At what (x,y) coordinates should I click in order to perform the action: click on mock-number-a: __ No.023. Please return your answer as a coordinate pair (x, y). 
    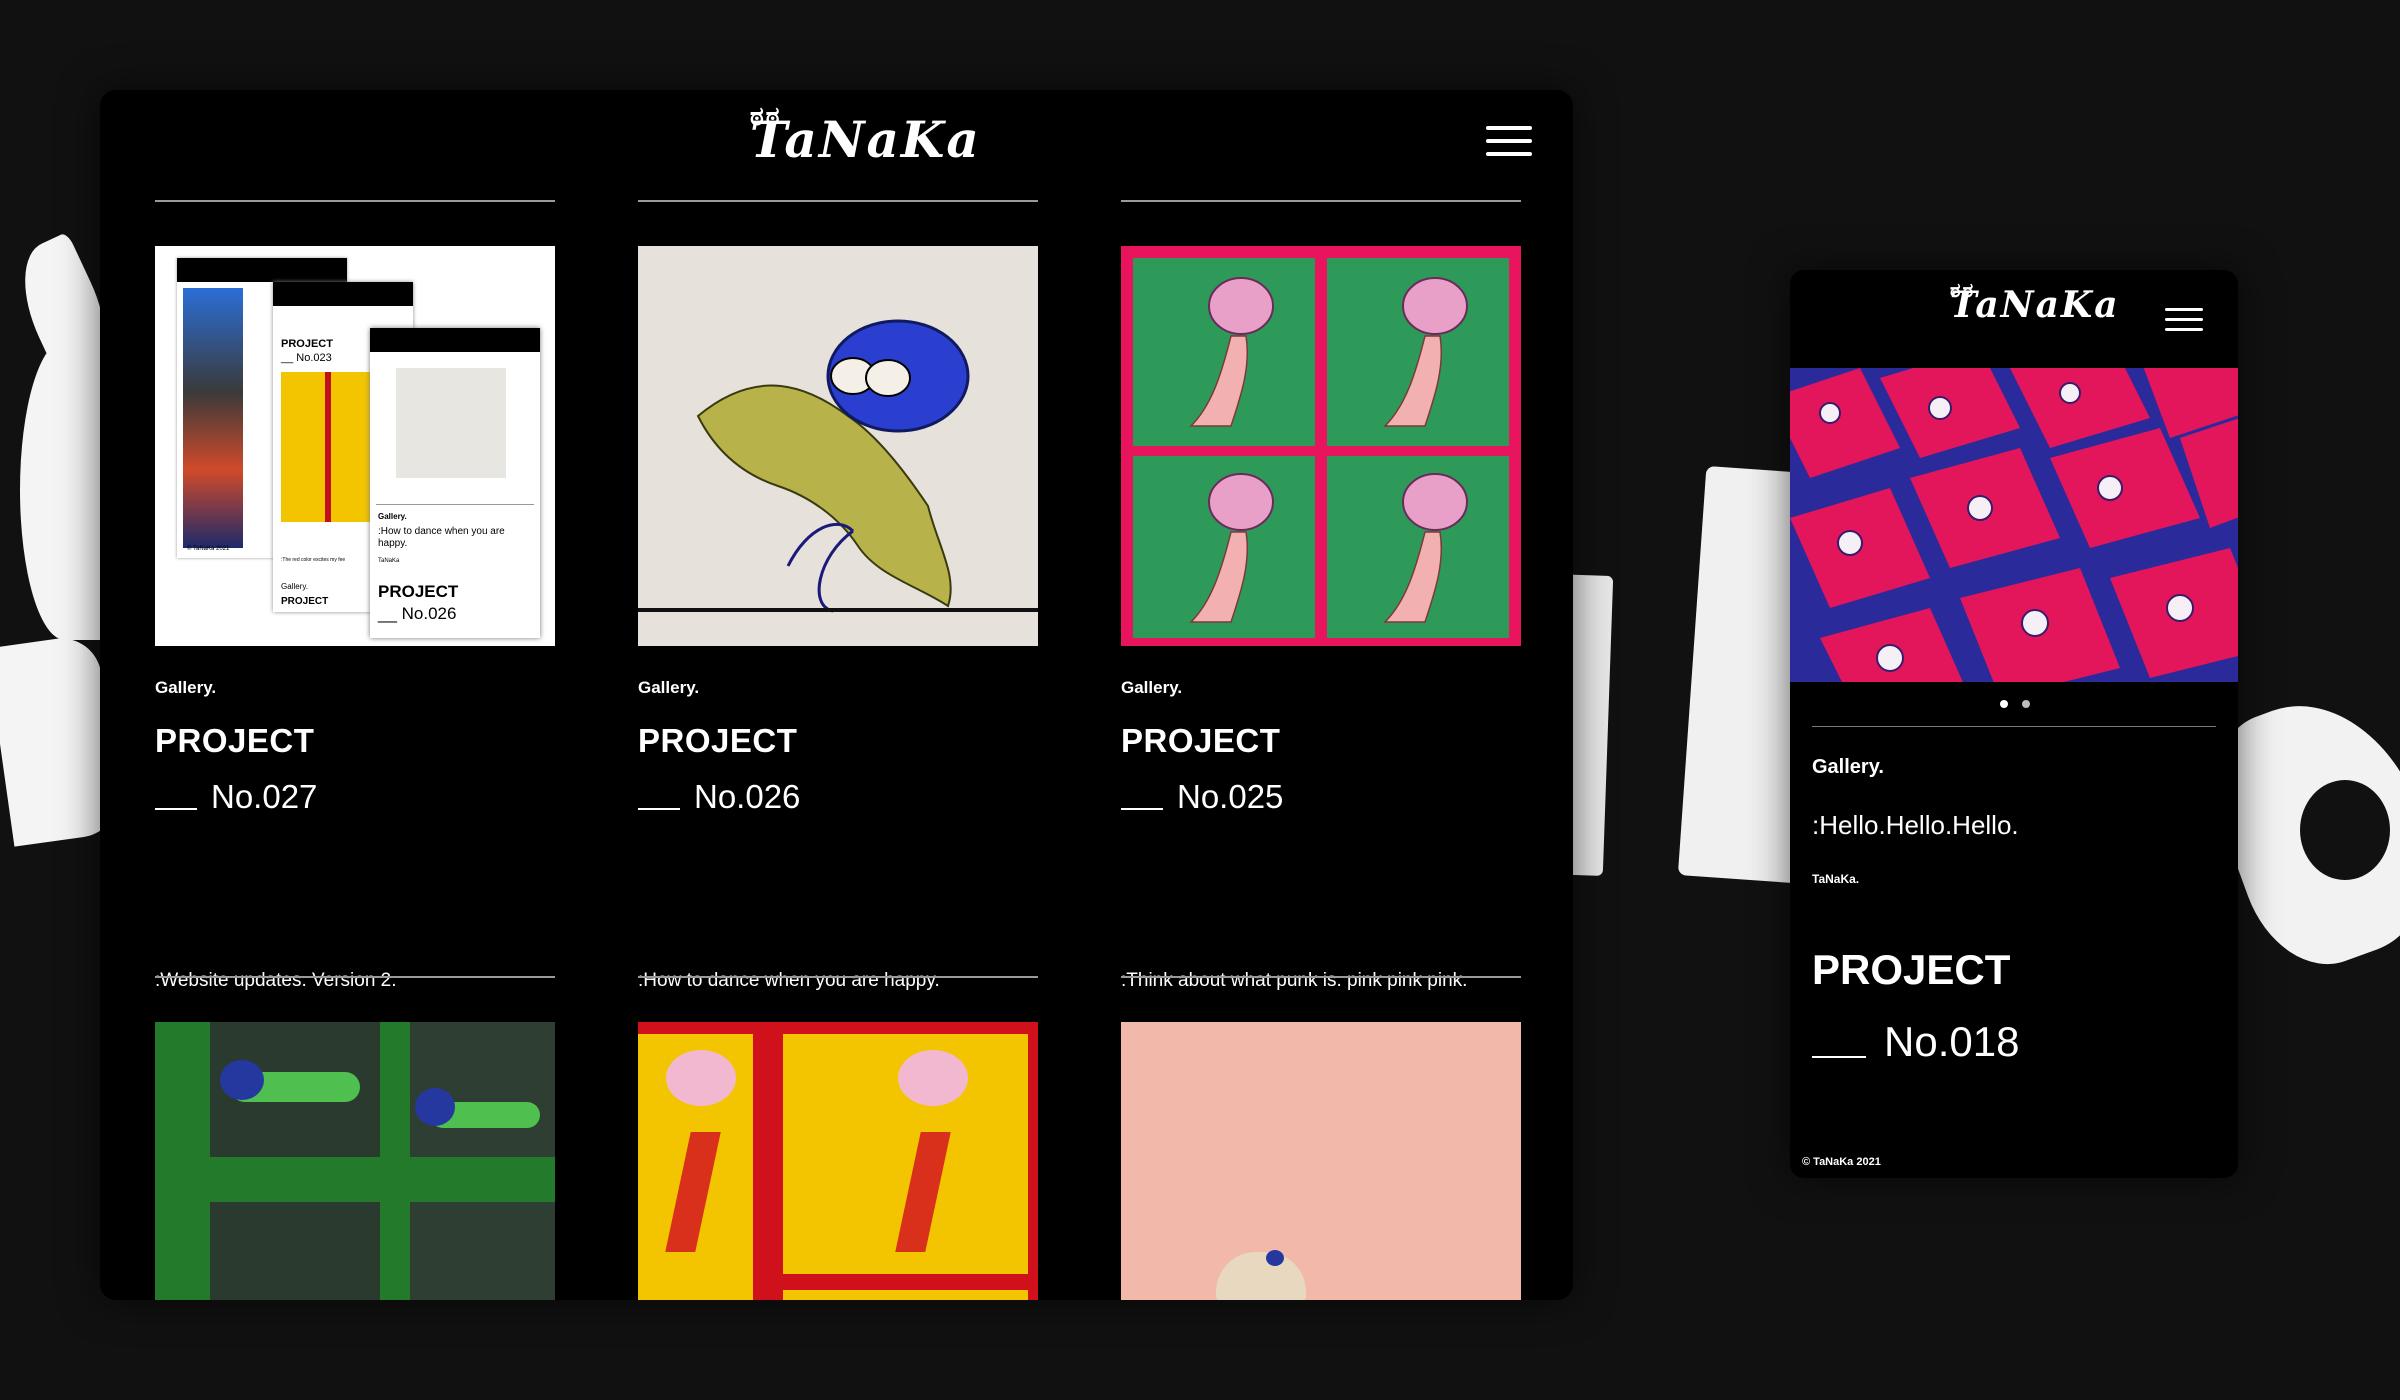
    Looking at the image, I should click on (306, 358).